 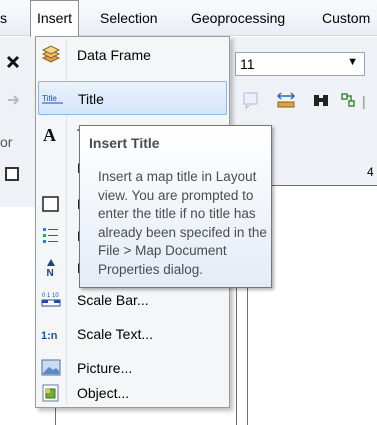 What do you see at coordinates (300, 64) in the screenshot?
I see `scale-combo: 11 ▼` at bounding box center [300, 64].